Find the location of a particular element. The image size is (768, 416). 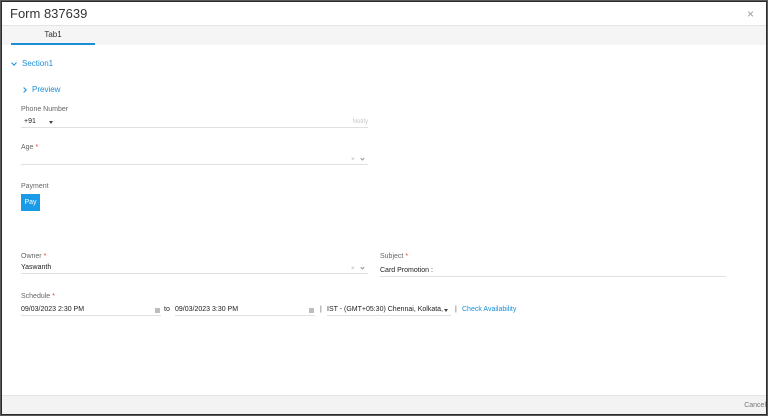

age-select: × is located at coordinates (194, 159).